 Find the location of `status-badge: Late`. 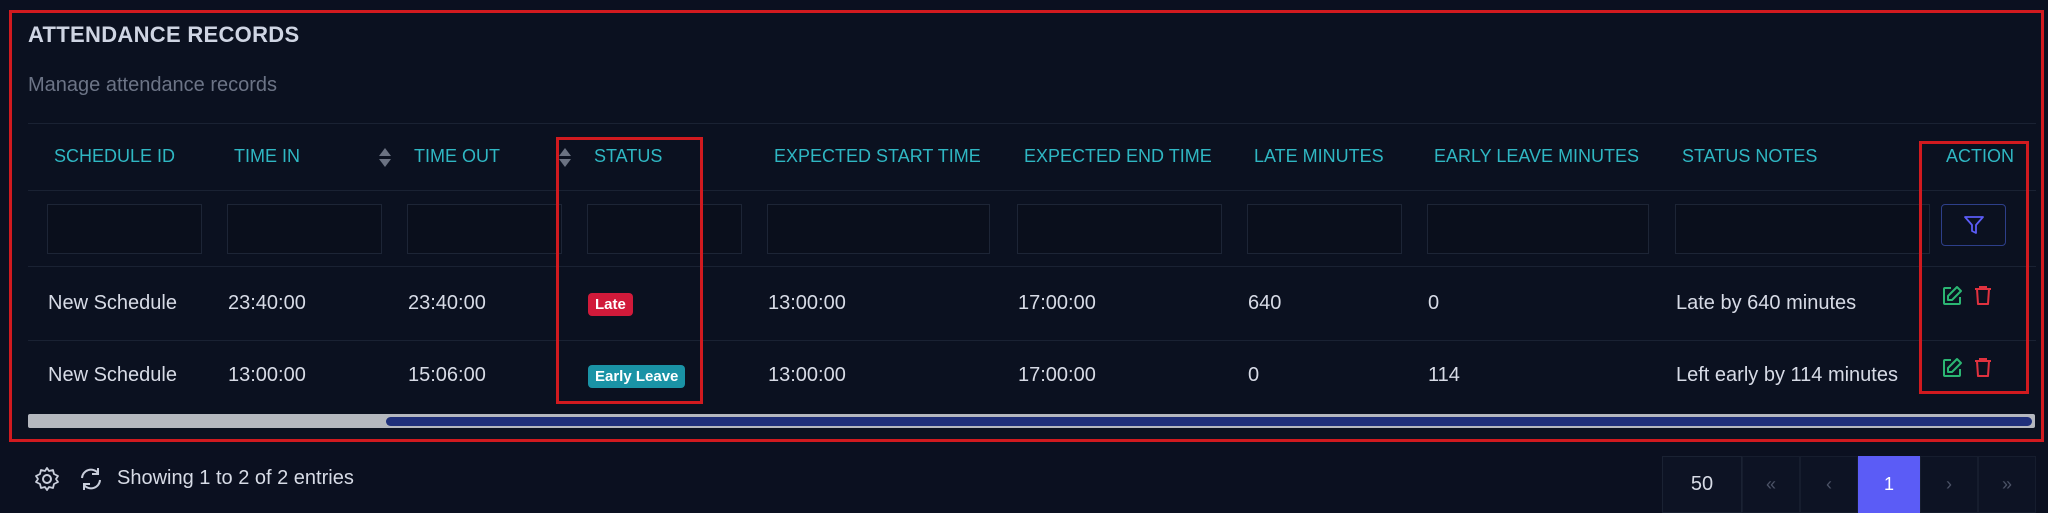

status-badge: Late is located at coordinates (610, 304).